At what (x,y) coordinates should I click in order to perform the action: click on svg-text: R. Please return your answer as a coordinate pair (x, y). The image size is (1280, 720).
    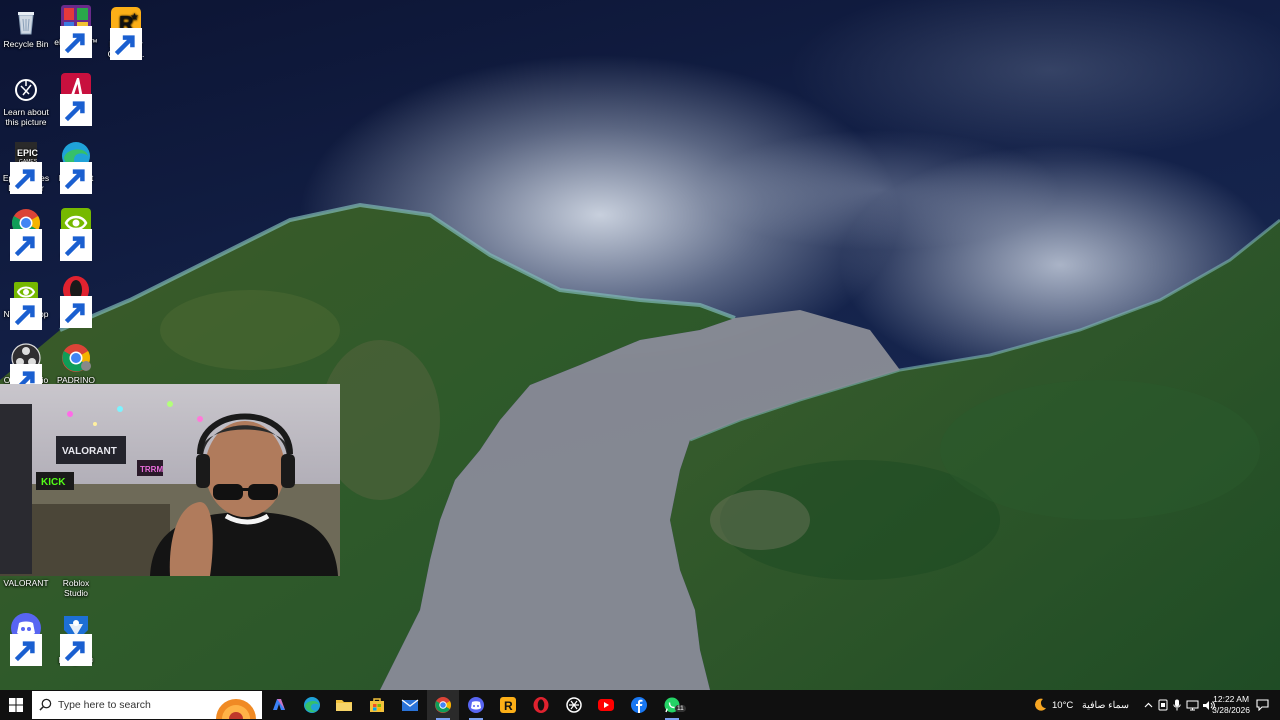
    Looking at the image, I should click on (508, 706).